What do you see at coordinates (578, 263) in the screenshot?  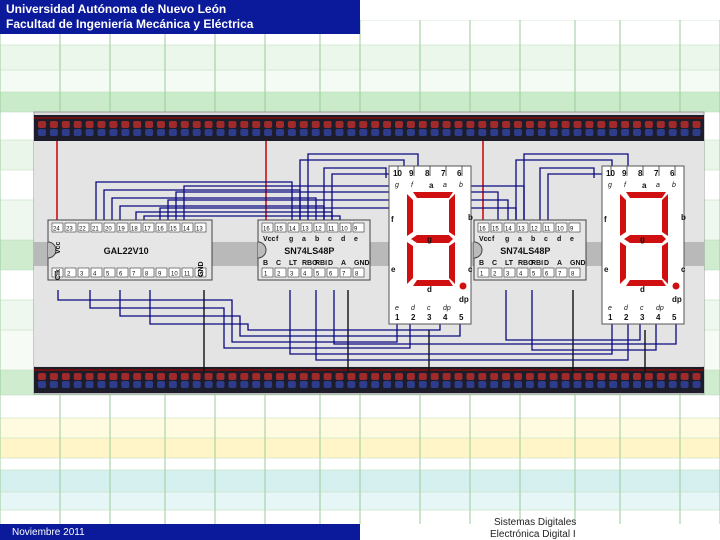 I see `pin-label: GND` at bounding box center [578, 263].